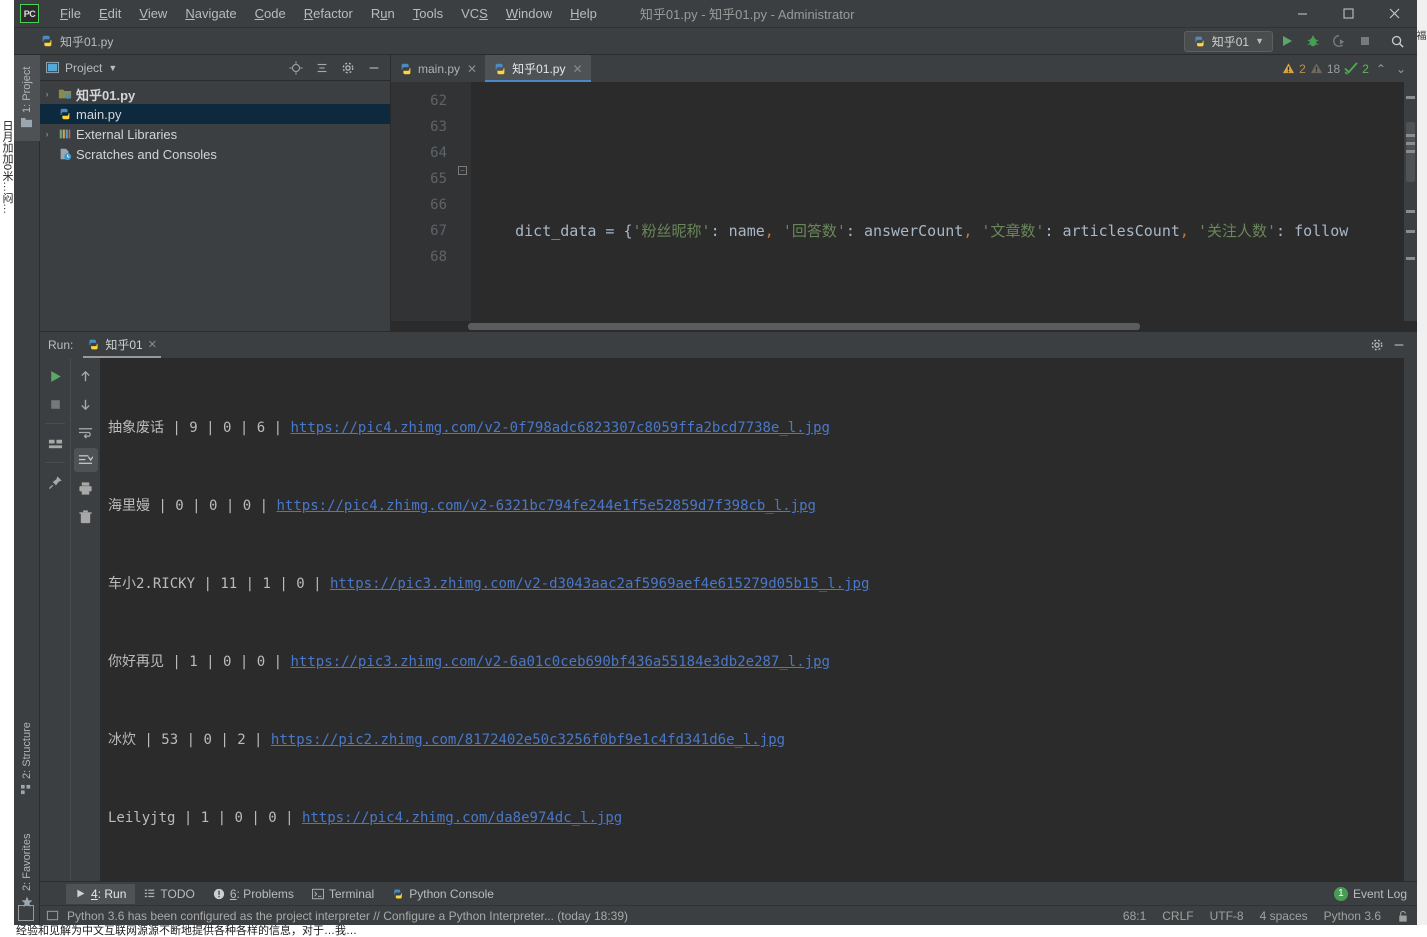  I want to click on toggle-tasks-button, so click(55, 443).